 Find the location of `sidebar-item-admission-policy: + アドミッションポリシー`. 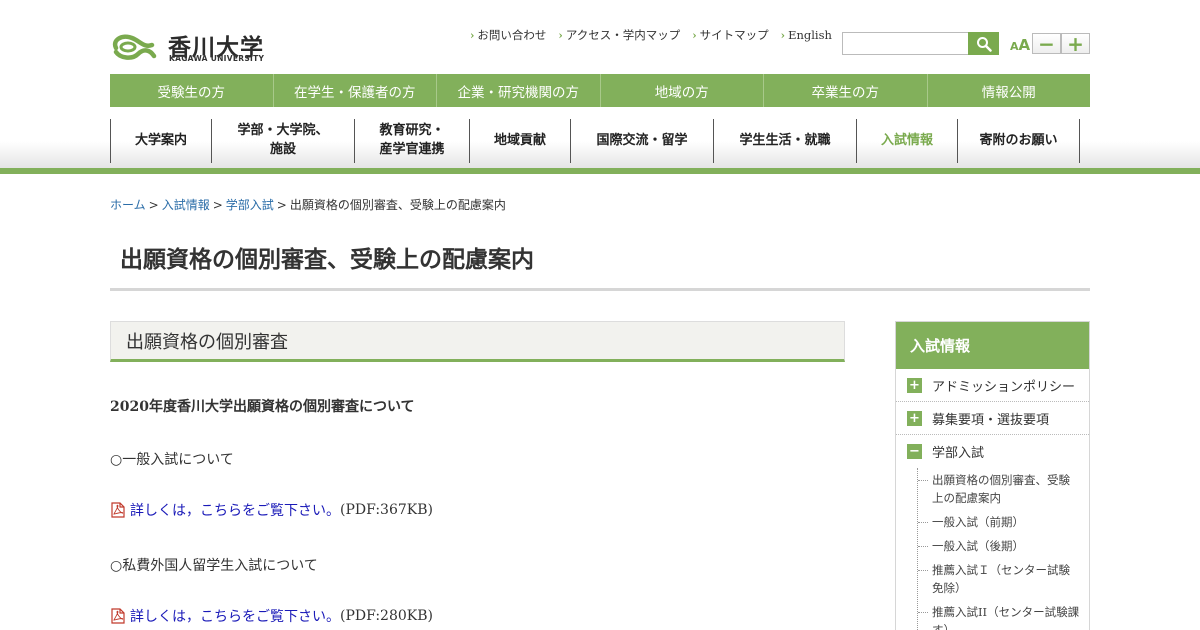

sidebar-item-admission-policy: + アドミッションポリシー is located at coordinates (992, 385).